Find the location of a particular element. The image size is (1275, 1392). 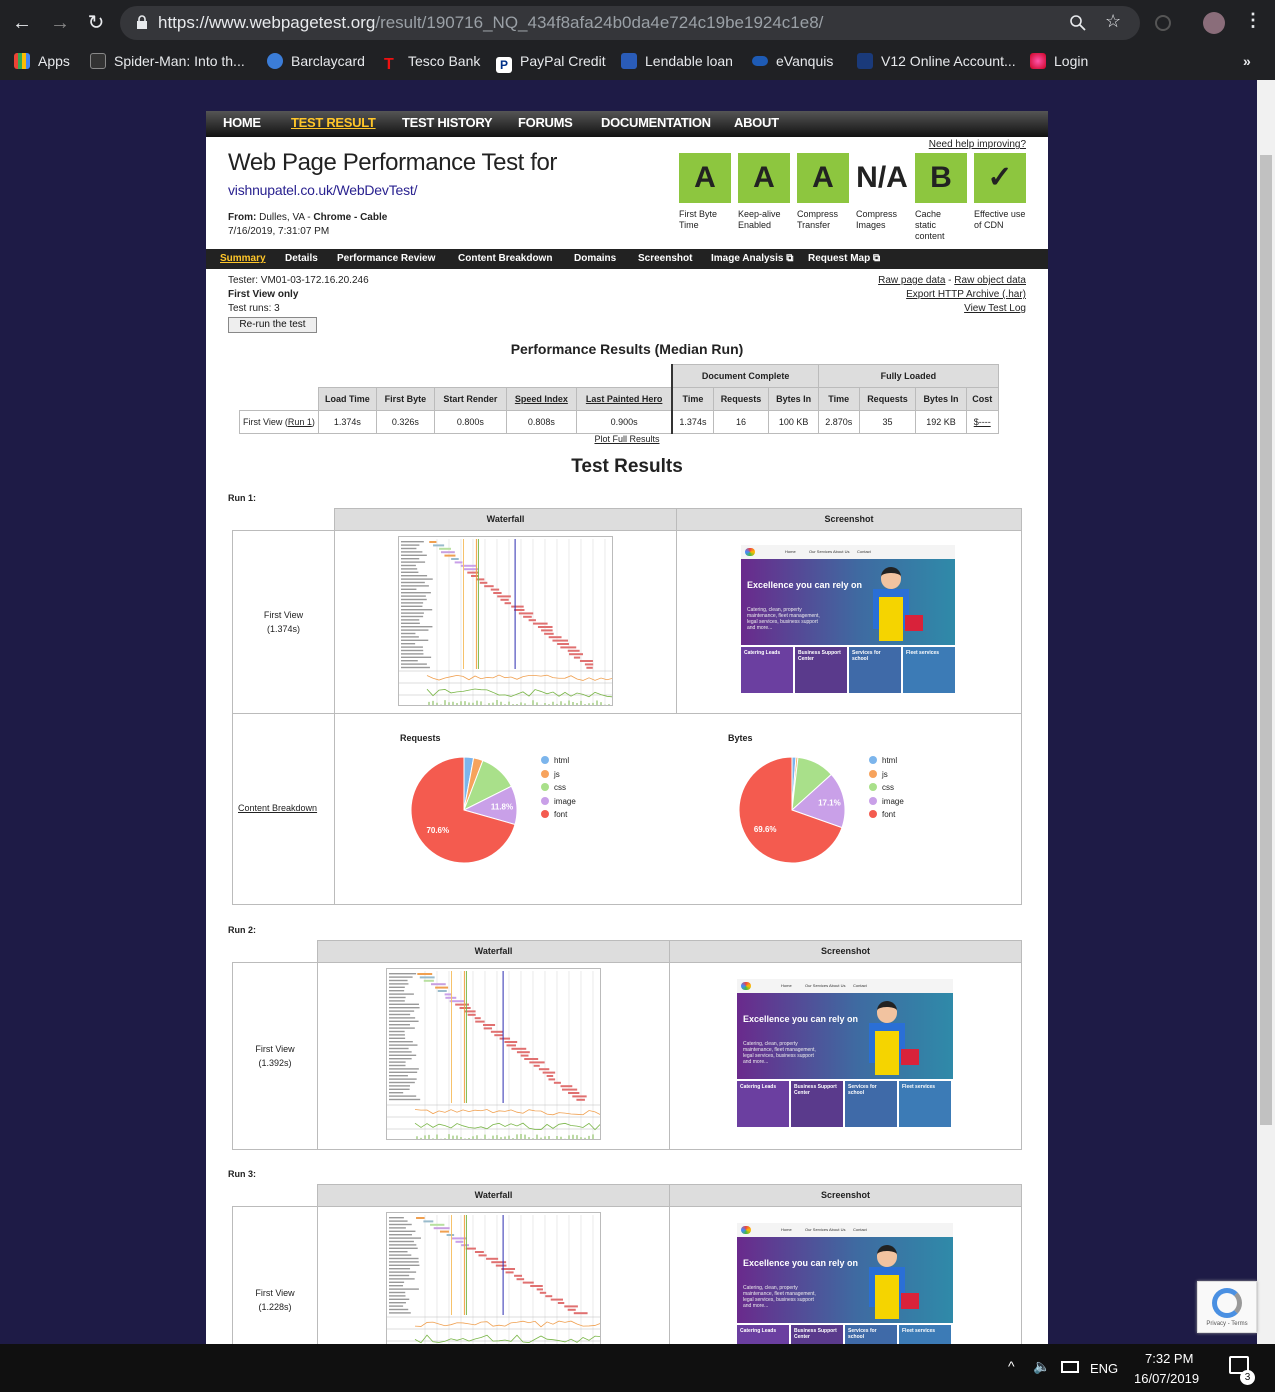

cell-doc-bytes: 100 KB is located at coordinates (793, 422).